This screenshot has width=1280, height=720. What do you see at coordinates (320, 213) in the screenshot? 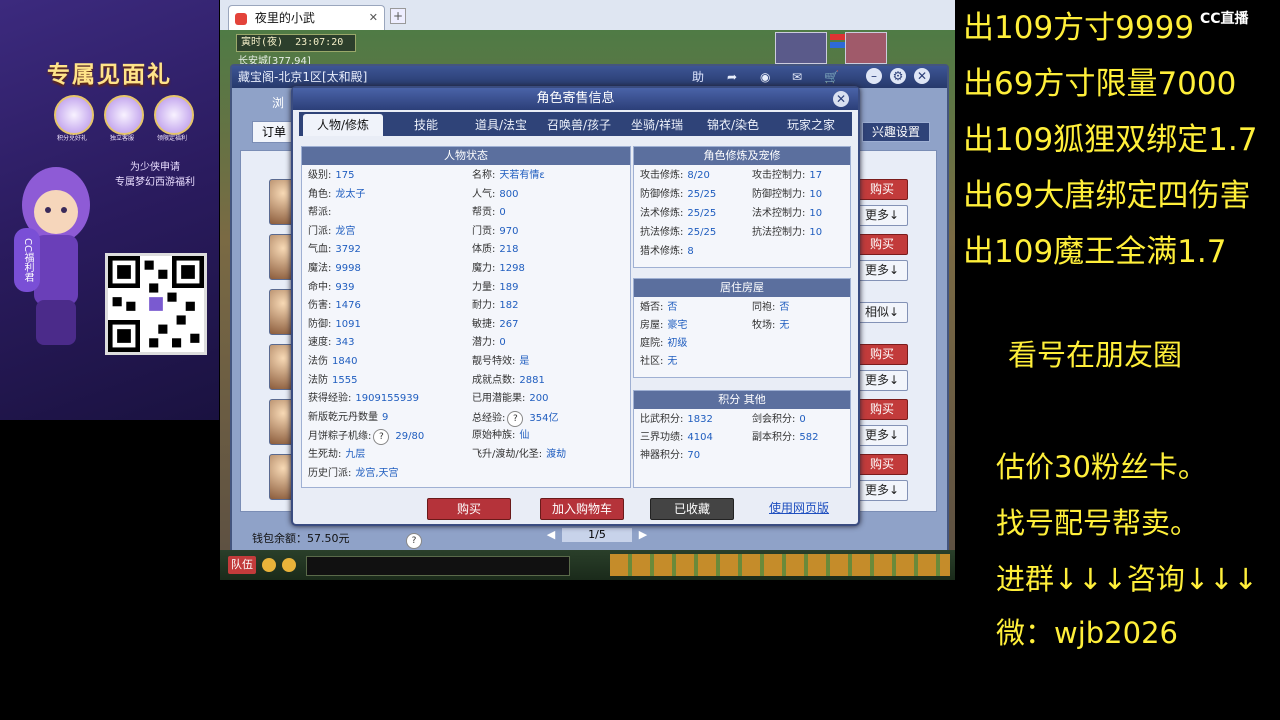
I see `field-label: 帮派:` at bounding box center [320, 213].